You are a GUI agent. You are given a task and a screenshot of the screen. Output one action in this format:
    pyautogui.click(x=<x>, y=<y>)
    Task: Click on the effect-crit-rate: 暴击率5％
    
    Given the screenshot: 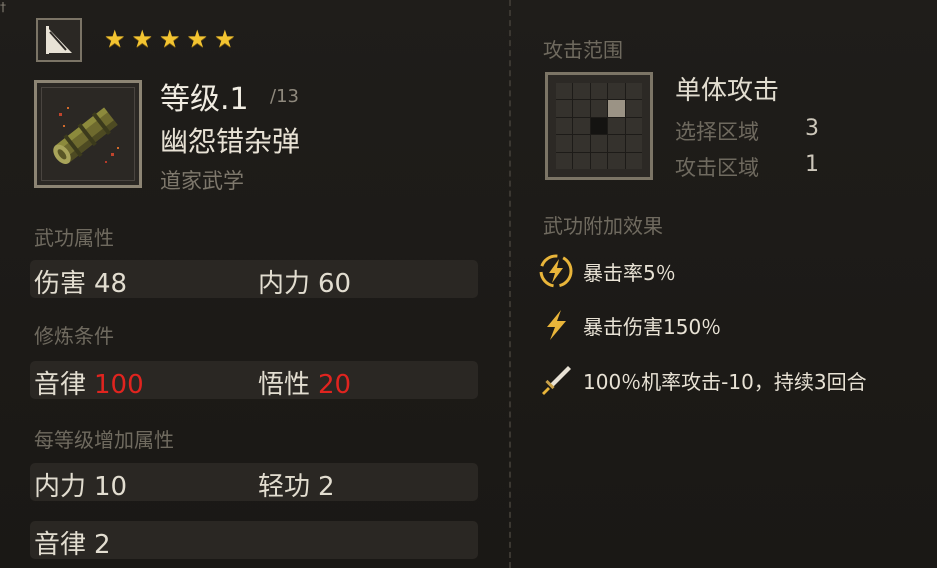 What is the action you would take?
    pyautogui.click(x=606, y=271)
    